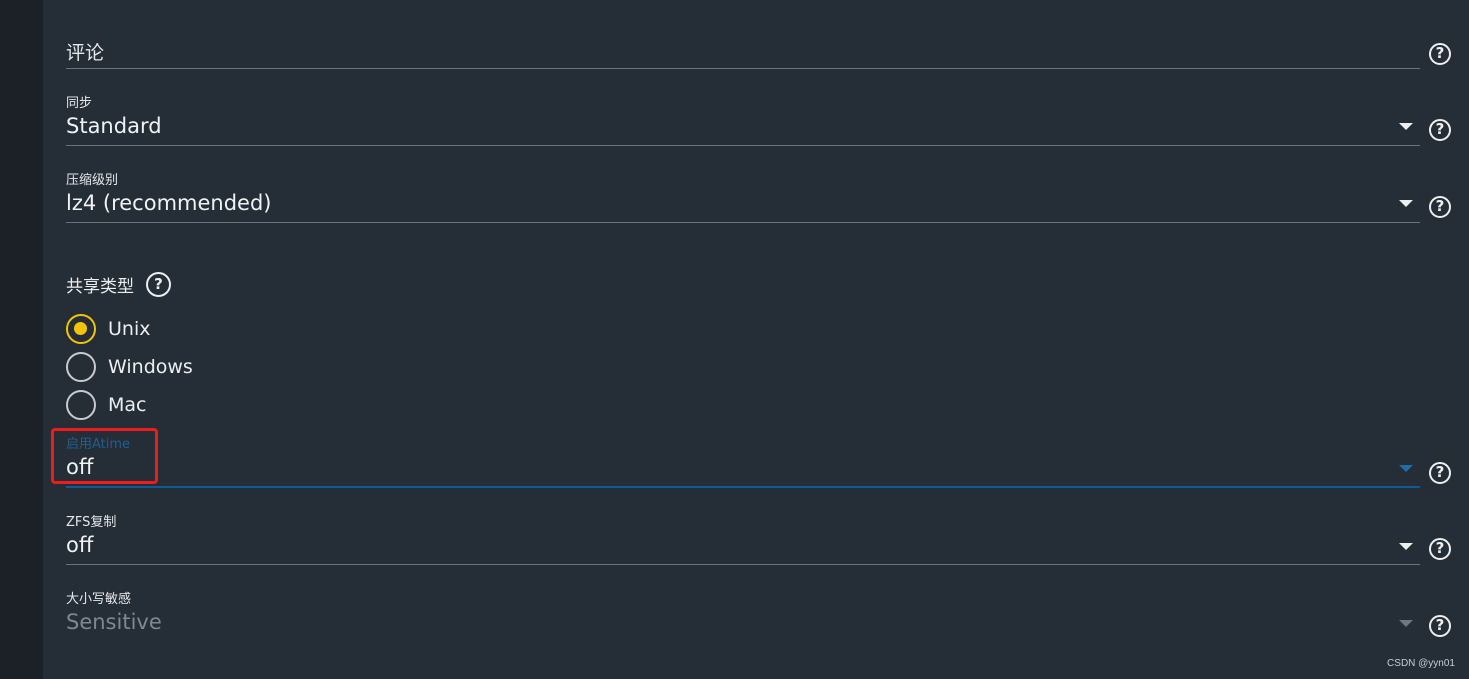  Describe the element at coordinates (81, 367) in the screenshot. I see `radio-windows-icon` at that location.